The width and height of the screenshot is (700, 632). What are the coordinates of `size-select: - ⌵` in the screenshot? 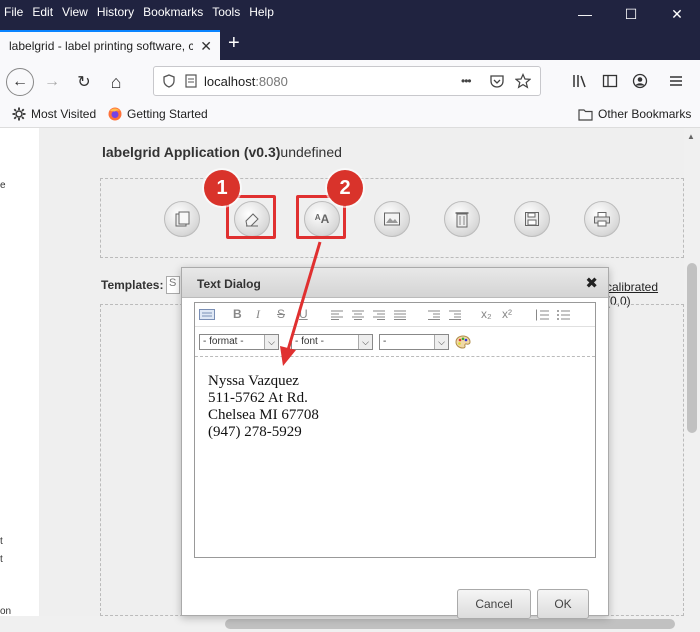 It's located at (414, 342).